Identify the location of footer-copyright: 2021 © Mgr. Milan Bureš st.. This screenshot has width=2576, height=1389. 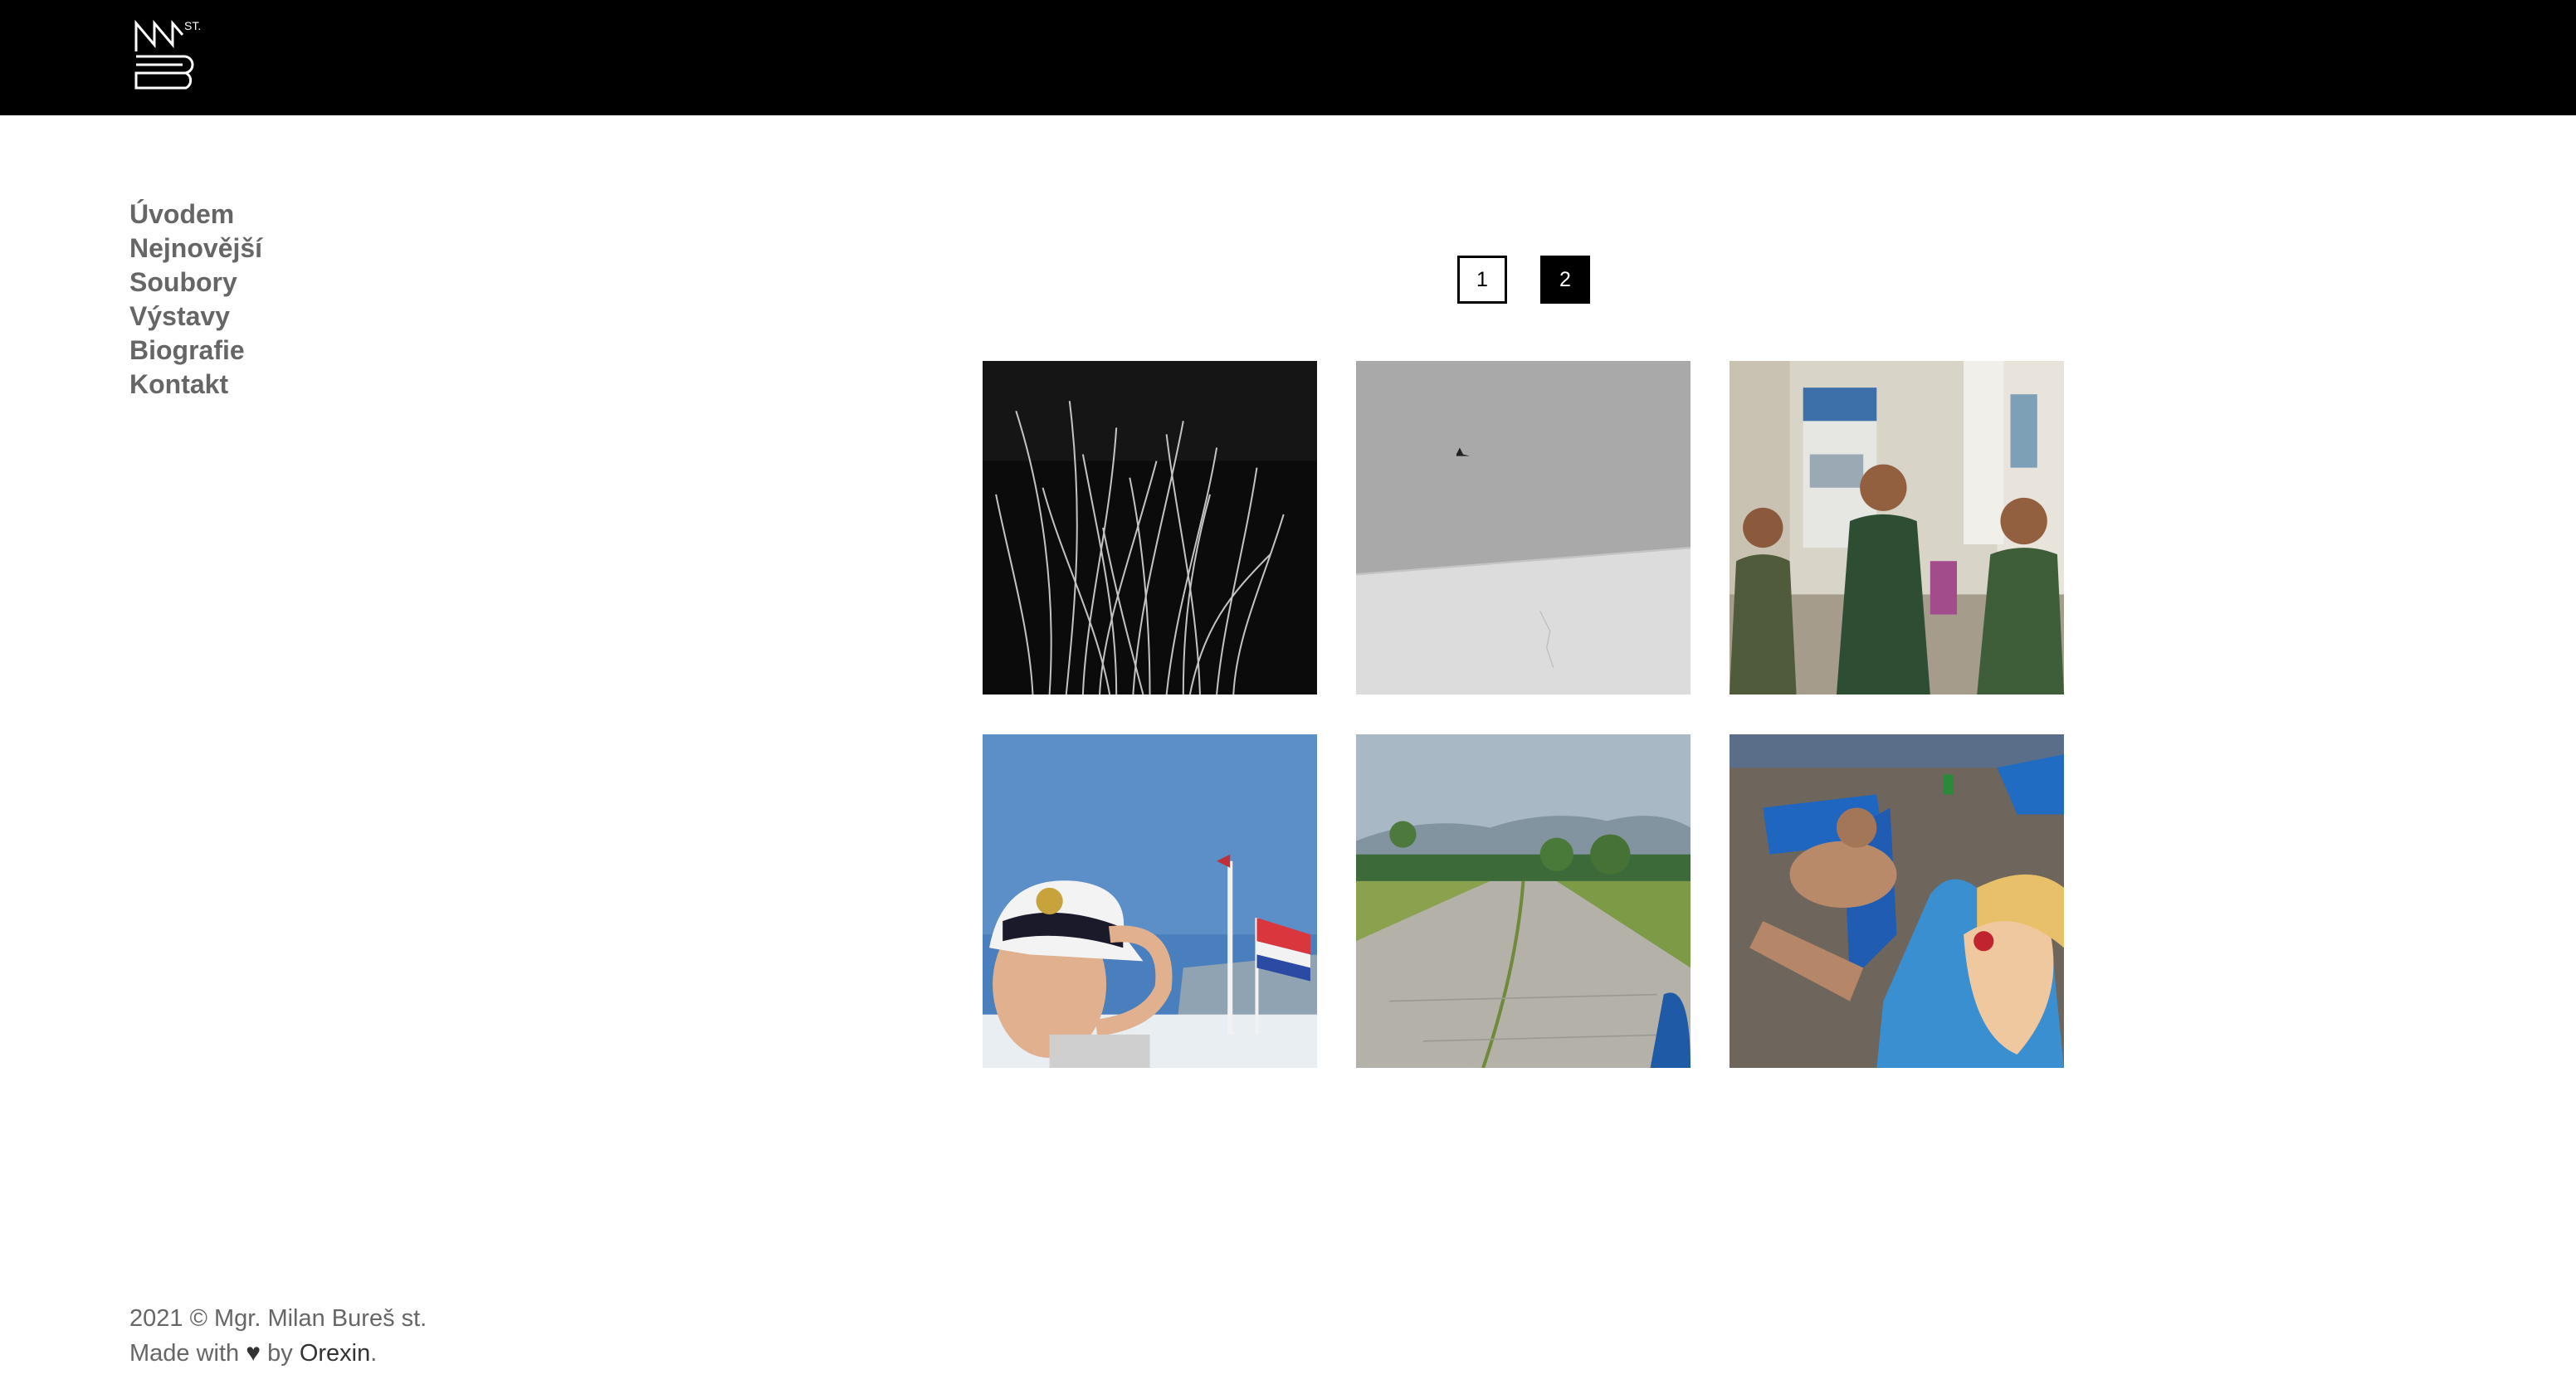
(278, 1318).